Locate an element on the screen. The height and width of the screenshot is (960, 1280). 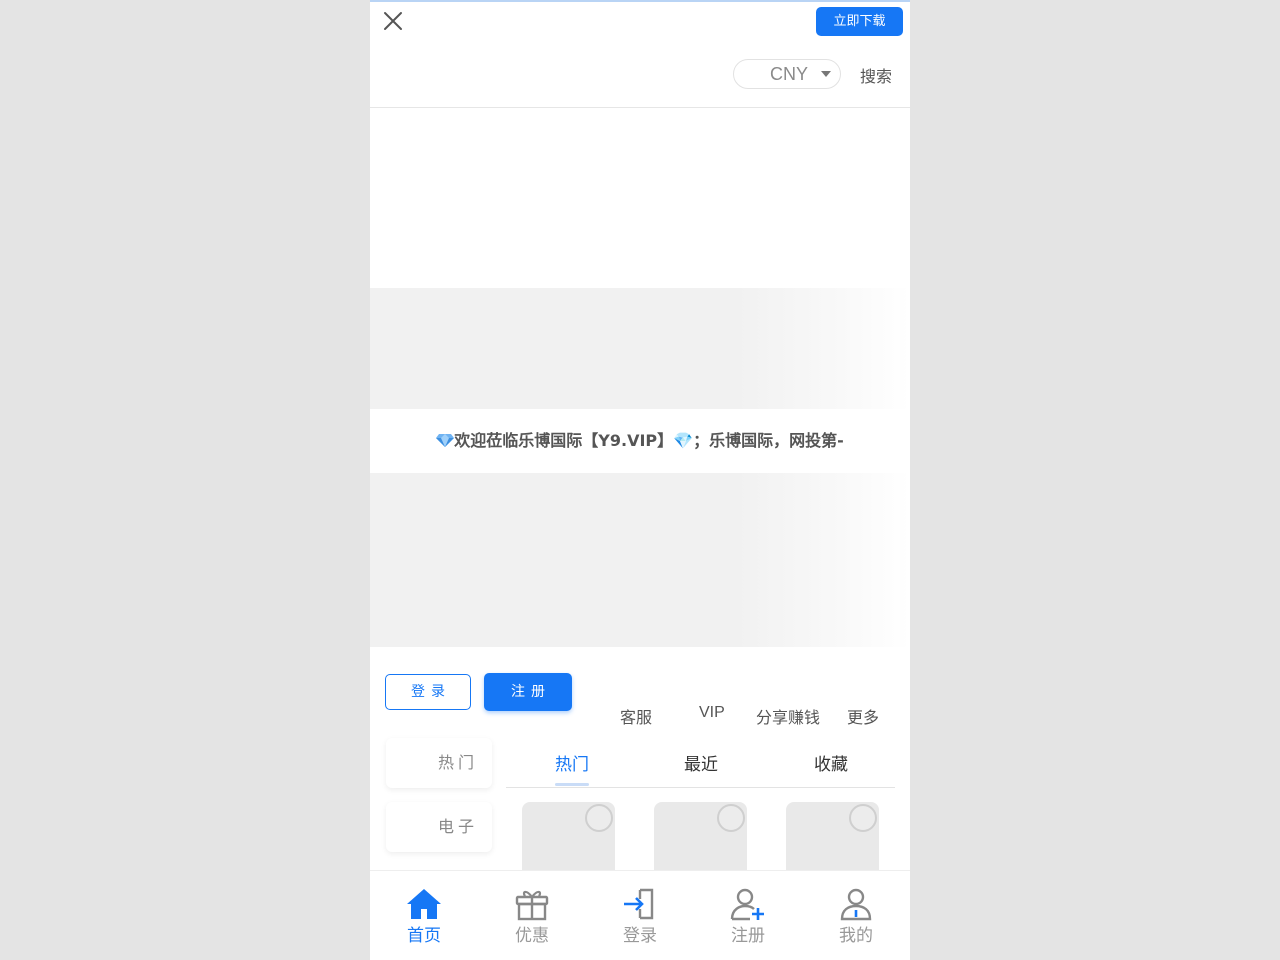
banner-placeholder is located at coordinates (640, 348).